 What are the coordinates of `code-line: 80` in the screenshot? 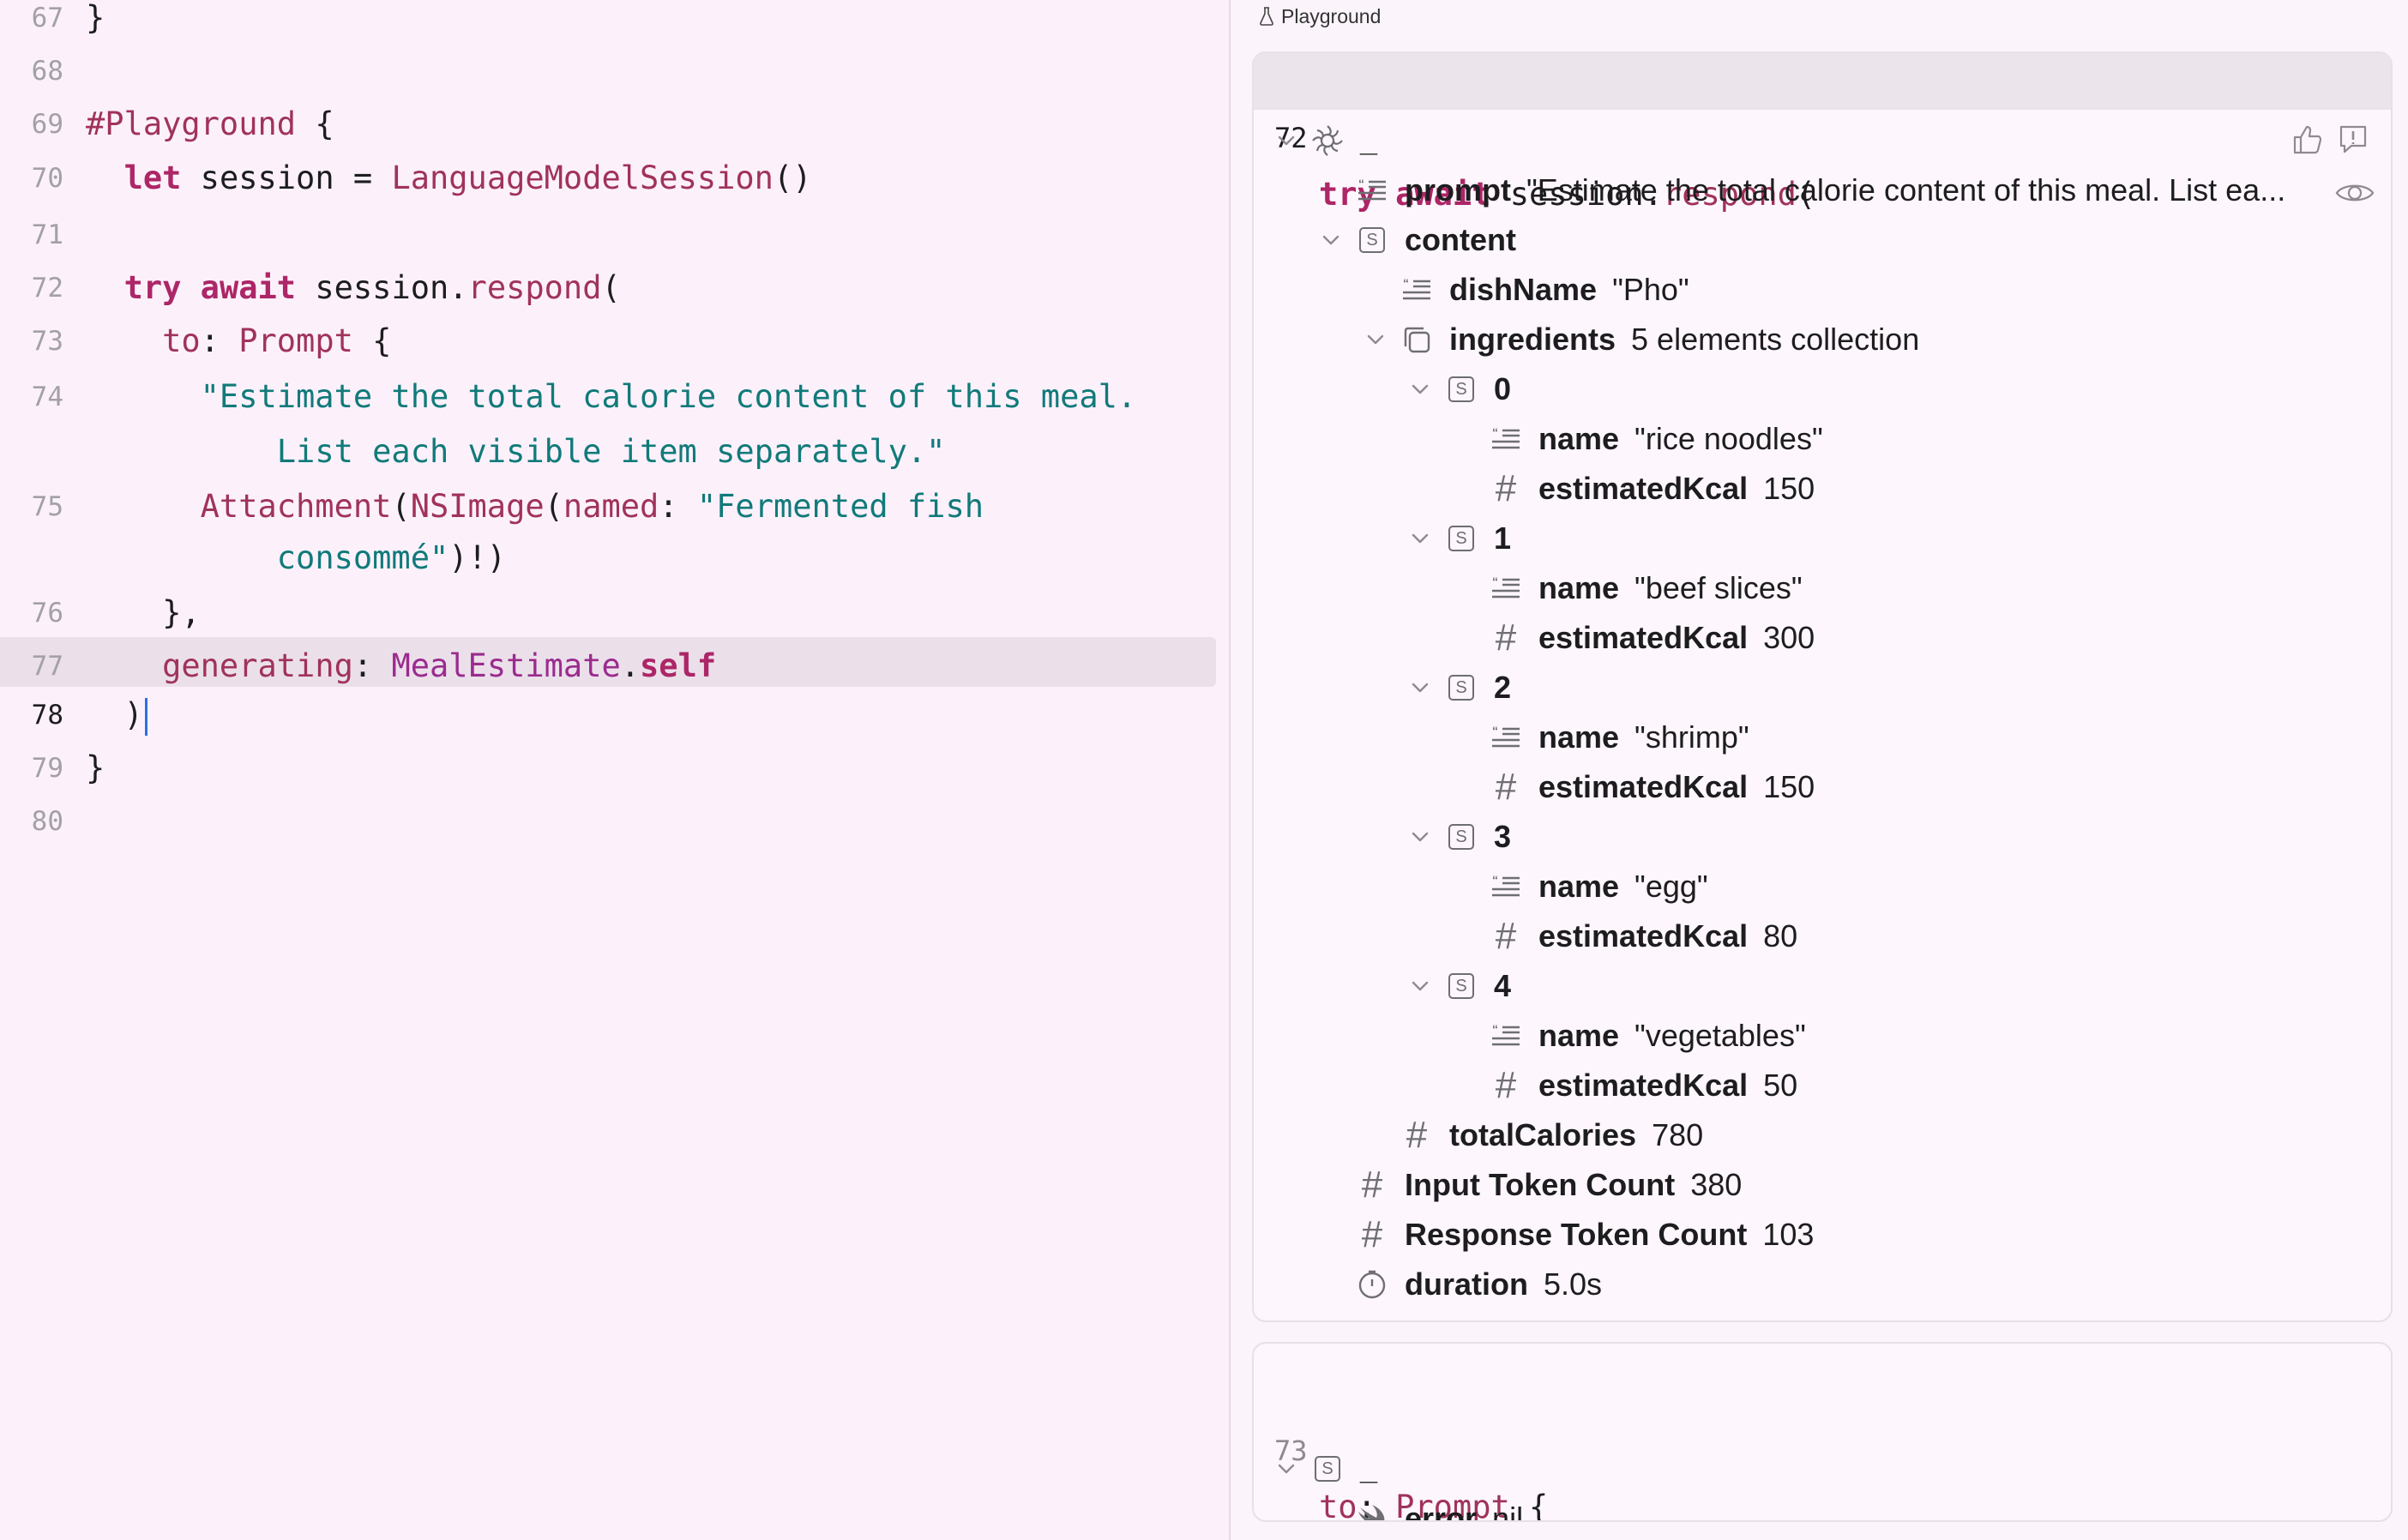 It's located at (614, 821).